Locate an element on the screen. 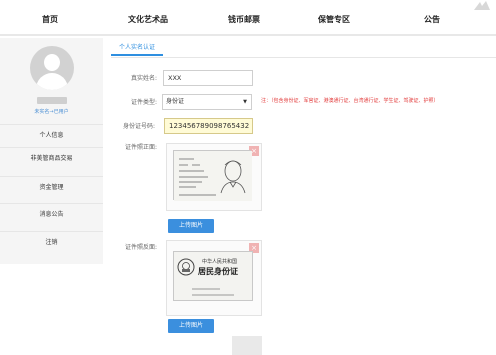  national-emblem-icon is located at coordinates (186, 267).